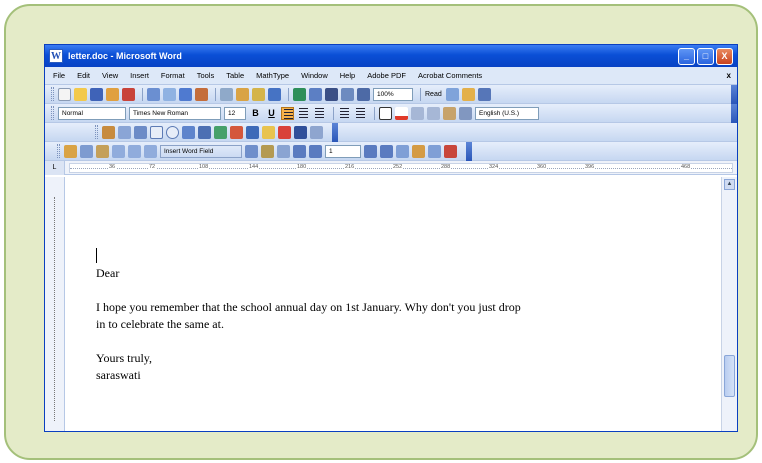 The height and width of the screenshot is (463, 762). Describe the element at coordinates (108, 132) in the screenshot. I see `draw-icon` at that location.